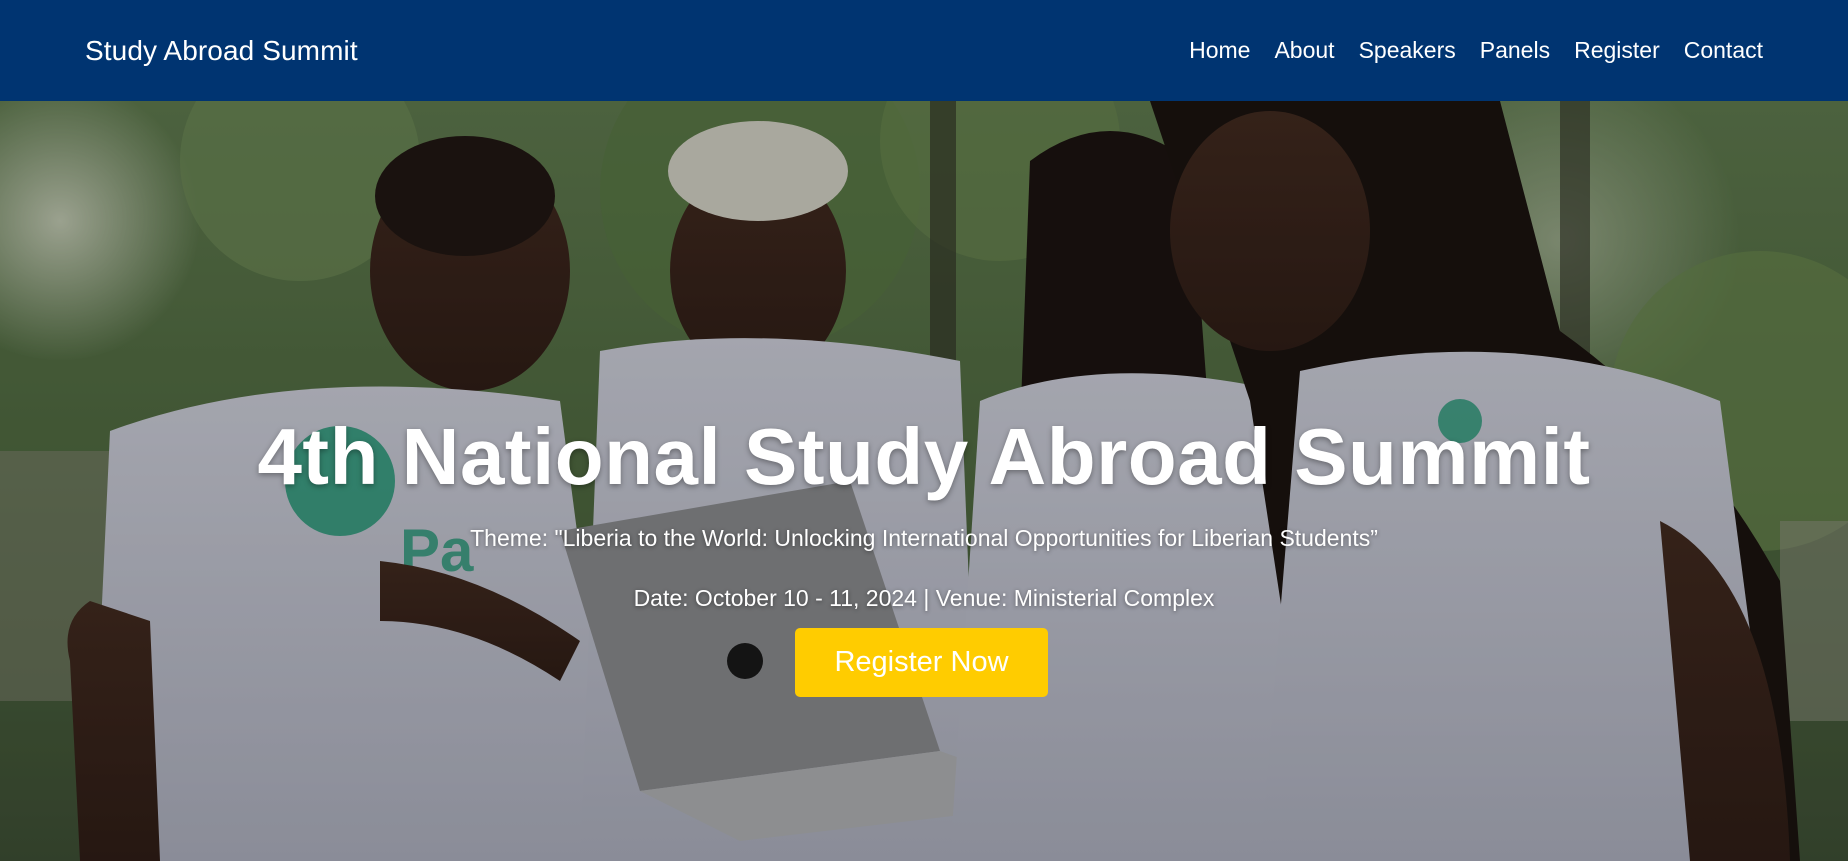 This screenshot has height=861, width=1848. What do you see at coordinates (924, 456) in the screenshot?
I see `hero-title: 4th National Study Abroad Summit` at bounding box center [924, 456].